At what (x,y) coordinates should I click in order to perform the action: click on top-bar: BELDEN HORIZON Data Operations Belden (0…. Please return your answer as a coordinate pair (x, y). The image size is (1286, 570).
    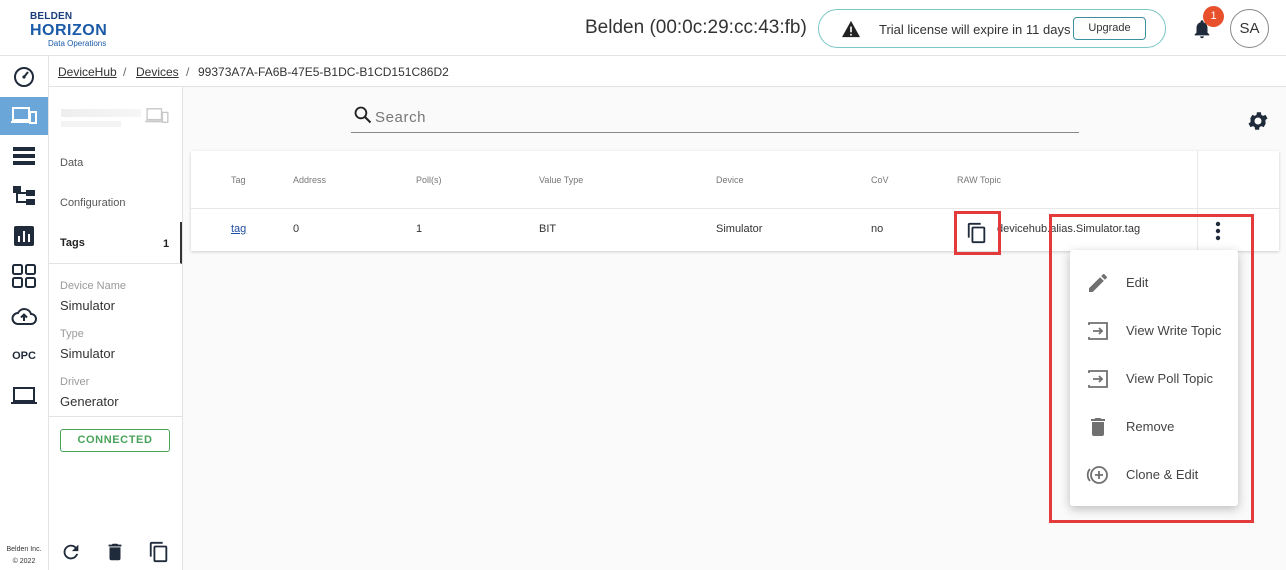
    Looking at the image, I should click on (643, 28).